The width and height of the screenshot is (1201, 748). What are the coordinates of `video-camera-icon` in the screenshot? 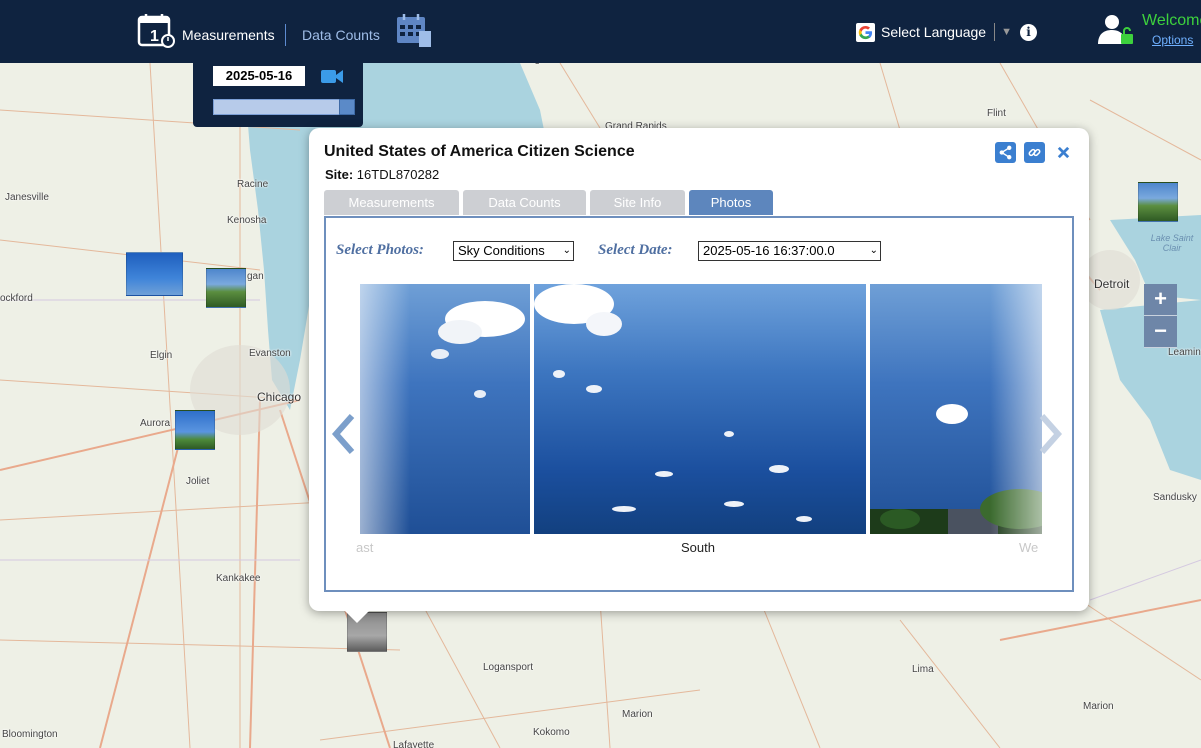 It's located at (332, 76).